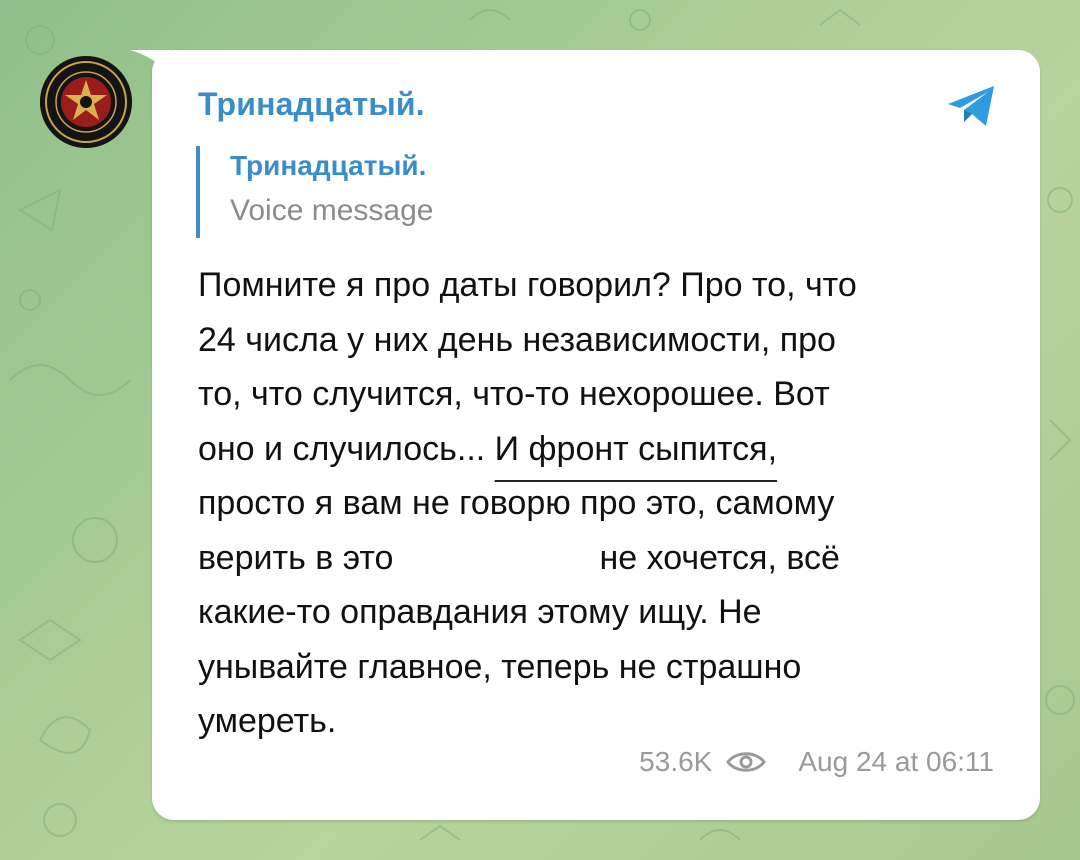  I want to click on channel-name: Тринадцатый., so click(311, 104).